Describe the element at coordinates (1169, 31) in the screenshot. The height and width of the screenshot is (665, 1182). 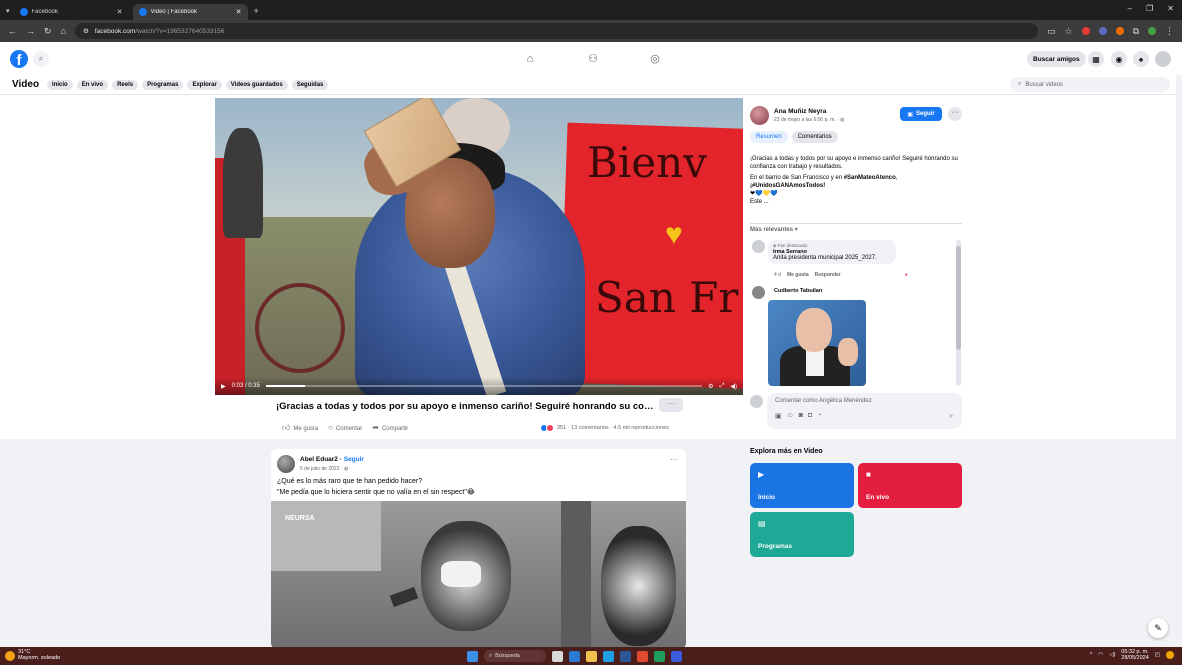
I see `browser-menu-icon: ⋮` at that location.